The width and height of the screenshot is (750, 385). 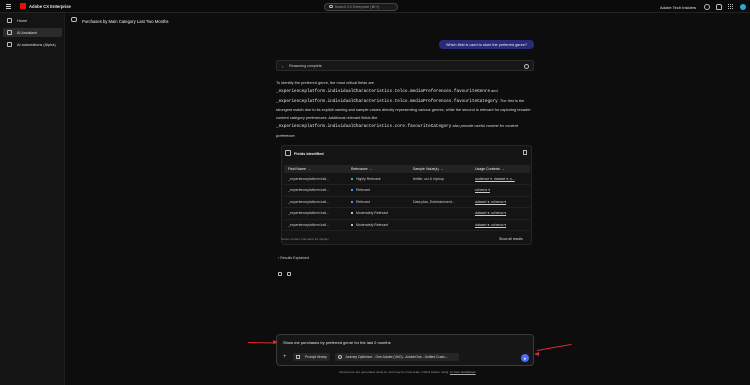 What do you see at coordinates (525, 152) in the screenshot?
I see `copy-icon` at bounding box center [525, 152].